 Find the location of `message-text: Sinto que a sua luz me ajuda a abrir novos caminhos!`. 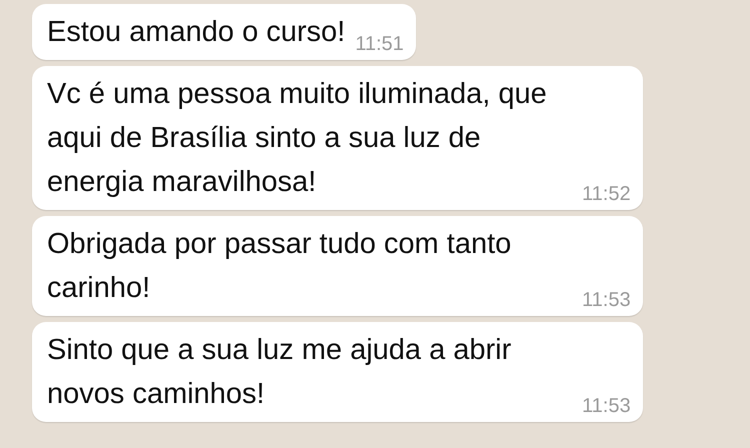

message-text: Sinto que a sua luz me ajuda a abrir novos caminhos! is located at coordinates (279, 372).